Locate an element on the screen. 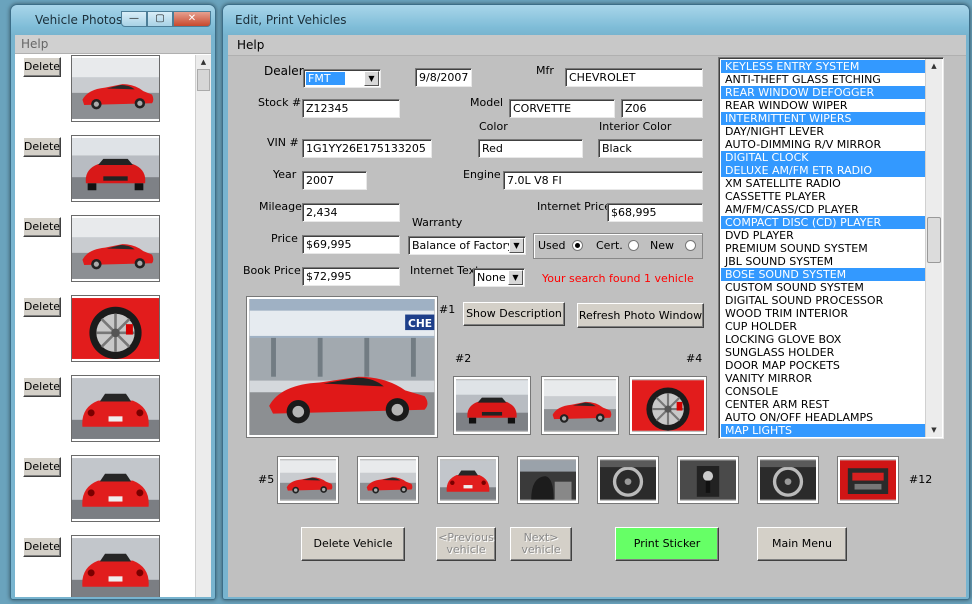 The width and height of the screenshot is (972, 604). option-item: AUTO-DIMMING R/V MIRROR is located at coordinates (823, 144).